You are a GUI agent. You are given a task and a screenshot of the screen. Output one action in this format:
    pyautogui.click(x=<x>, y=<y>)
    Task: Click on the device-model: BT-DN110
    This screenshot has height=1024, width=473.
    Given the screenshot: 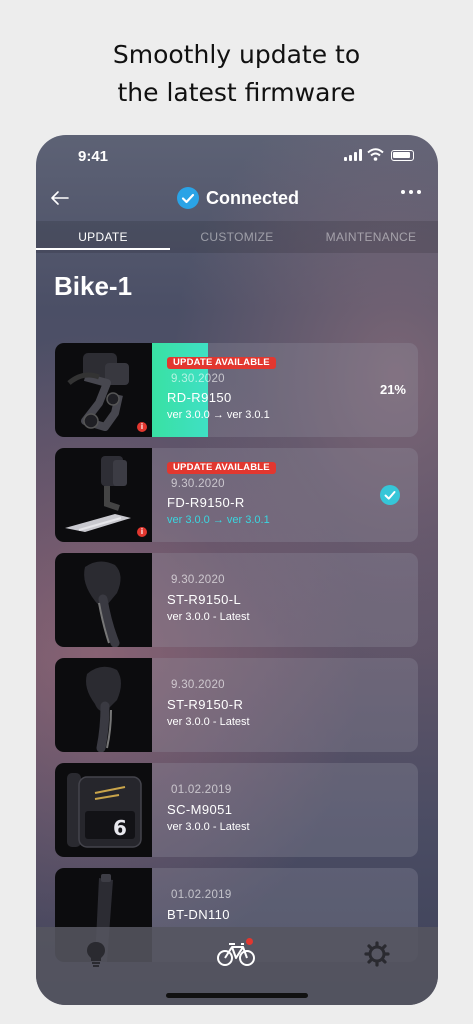 What is the action you would take?
    pyautogui.click(x=198, y=914)
    